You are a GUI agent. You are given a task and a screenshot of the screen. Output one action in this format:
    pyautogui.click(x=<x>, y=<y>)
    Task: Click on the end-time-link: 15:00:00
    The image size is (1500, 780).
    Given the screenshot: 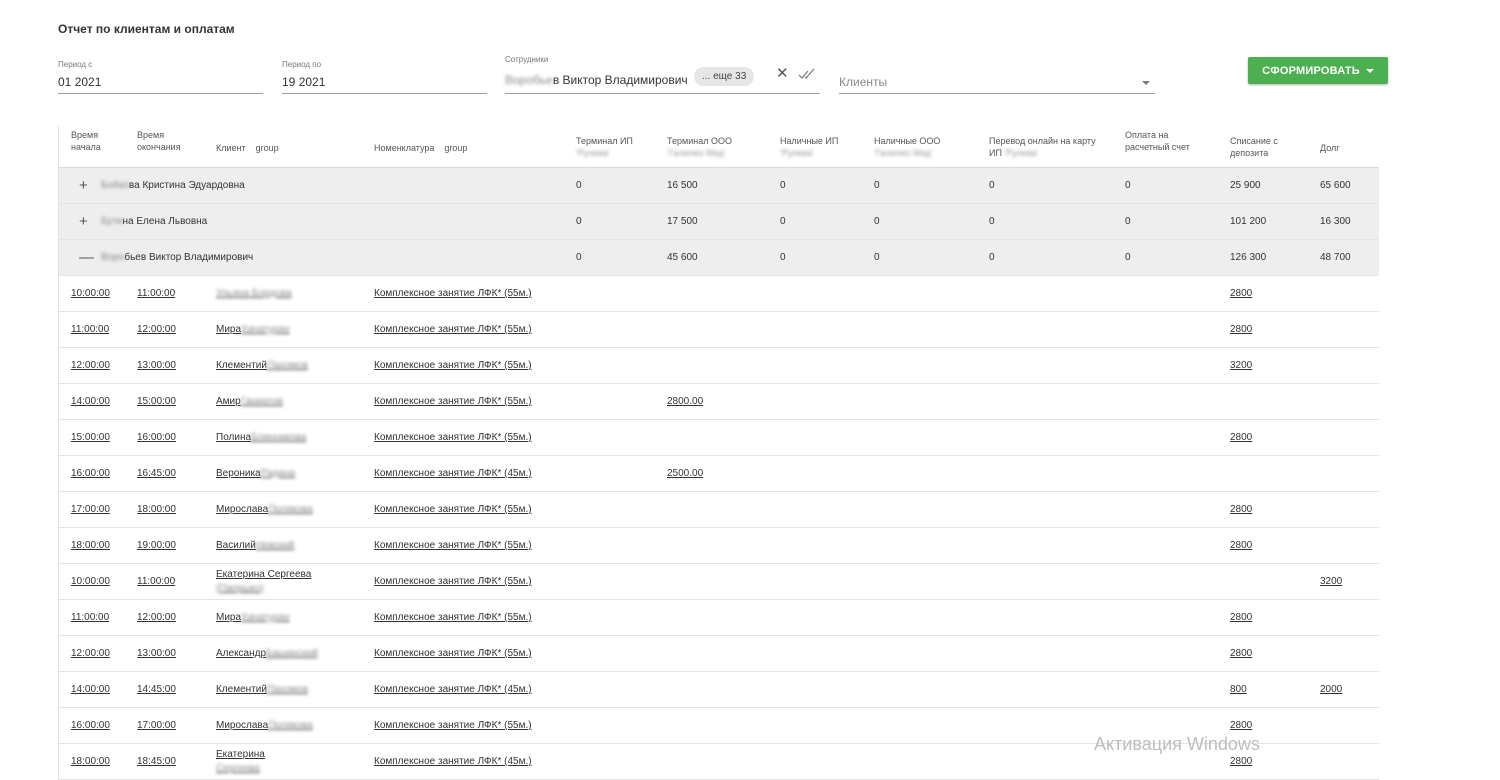 What is the action you would take?
    pyautogui.click(x=156, y=401)
    